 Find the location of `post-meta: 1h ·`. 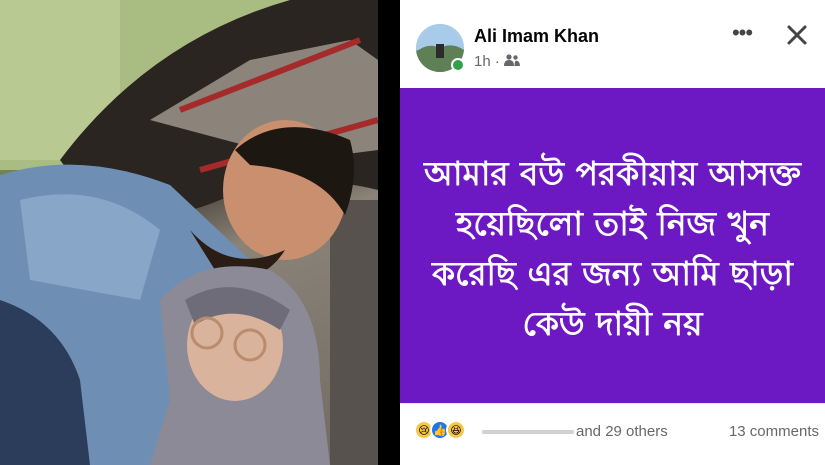

post-meta: 1h · is located at coordinates (497, 61).